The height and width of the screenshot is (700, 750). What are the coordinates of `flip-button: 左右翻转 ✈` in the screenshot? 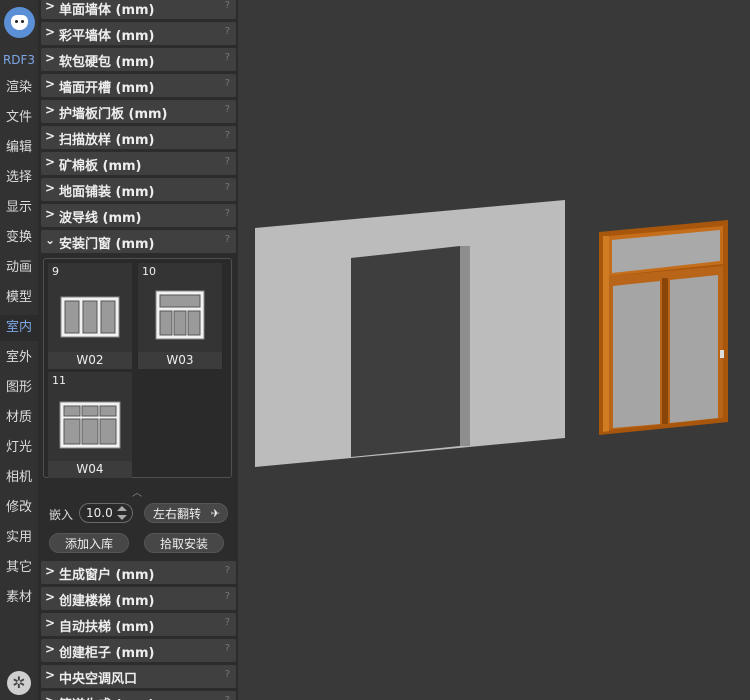 It's located at (186, 513).